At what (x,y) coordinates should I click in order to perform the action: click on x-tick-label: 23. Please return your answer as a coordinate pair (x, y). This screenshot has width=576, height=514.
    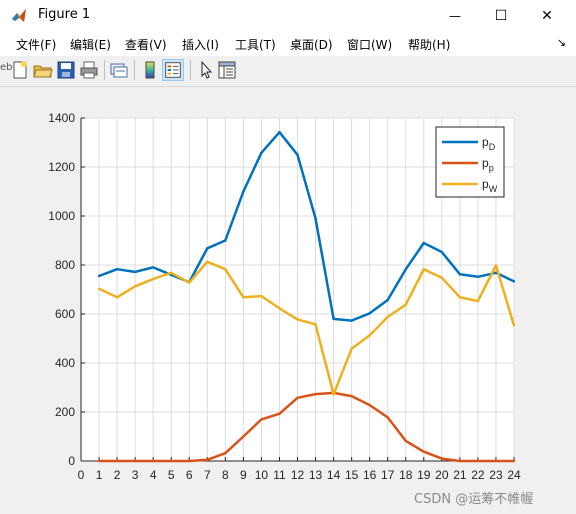
    Looking at the image, I should click on (496, 475).